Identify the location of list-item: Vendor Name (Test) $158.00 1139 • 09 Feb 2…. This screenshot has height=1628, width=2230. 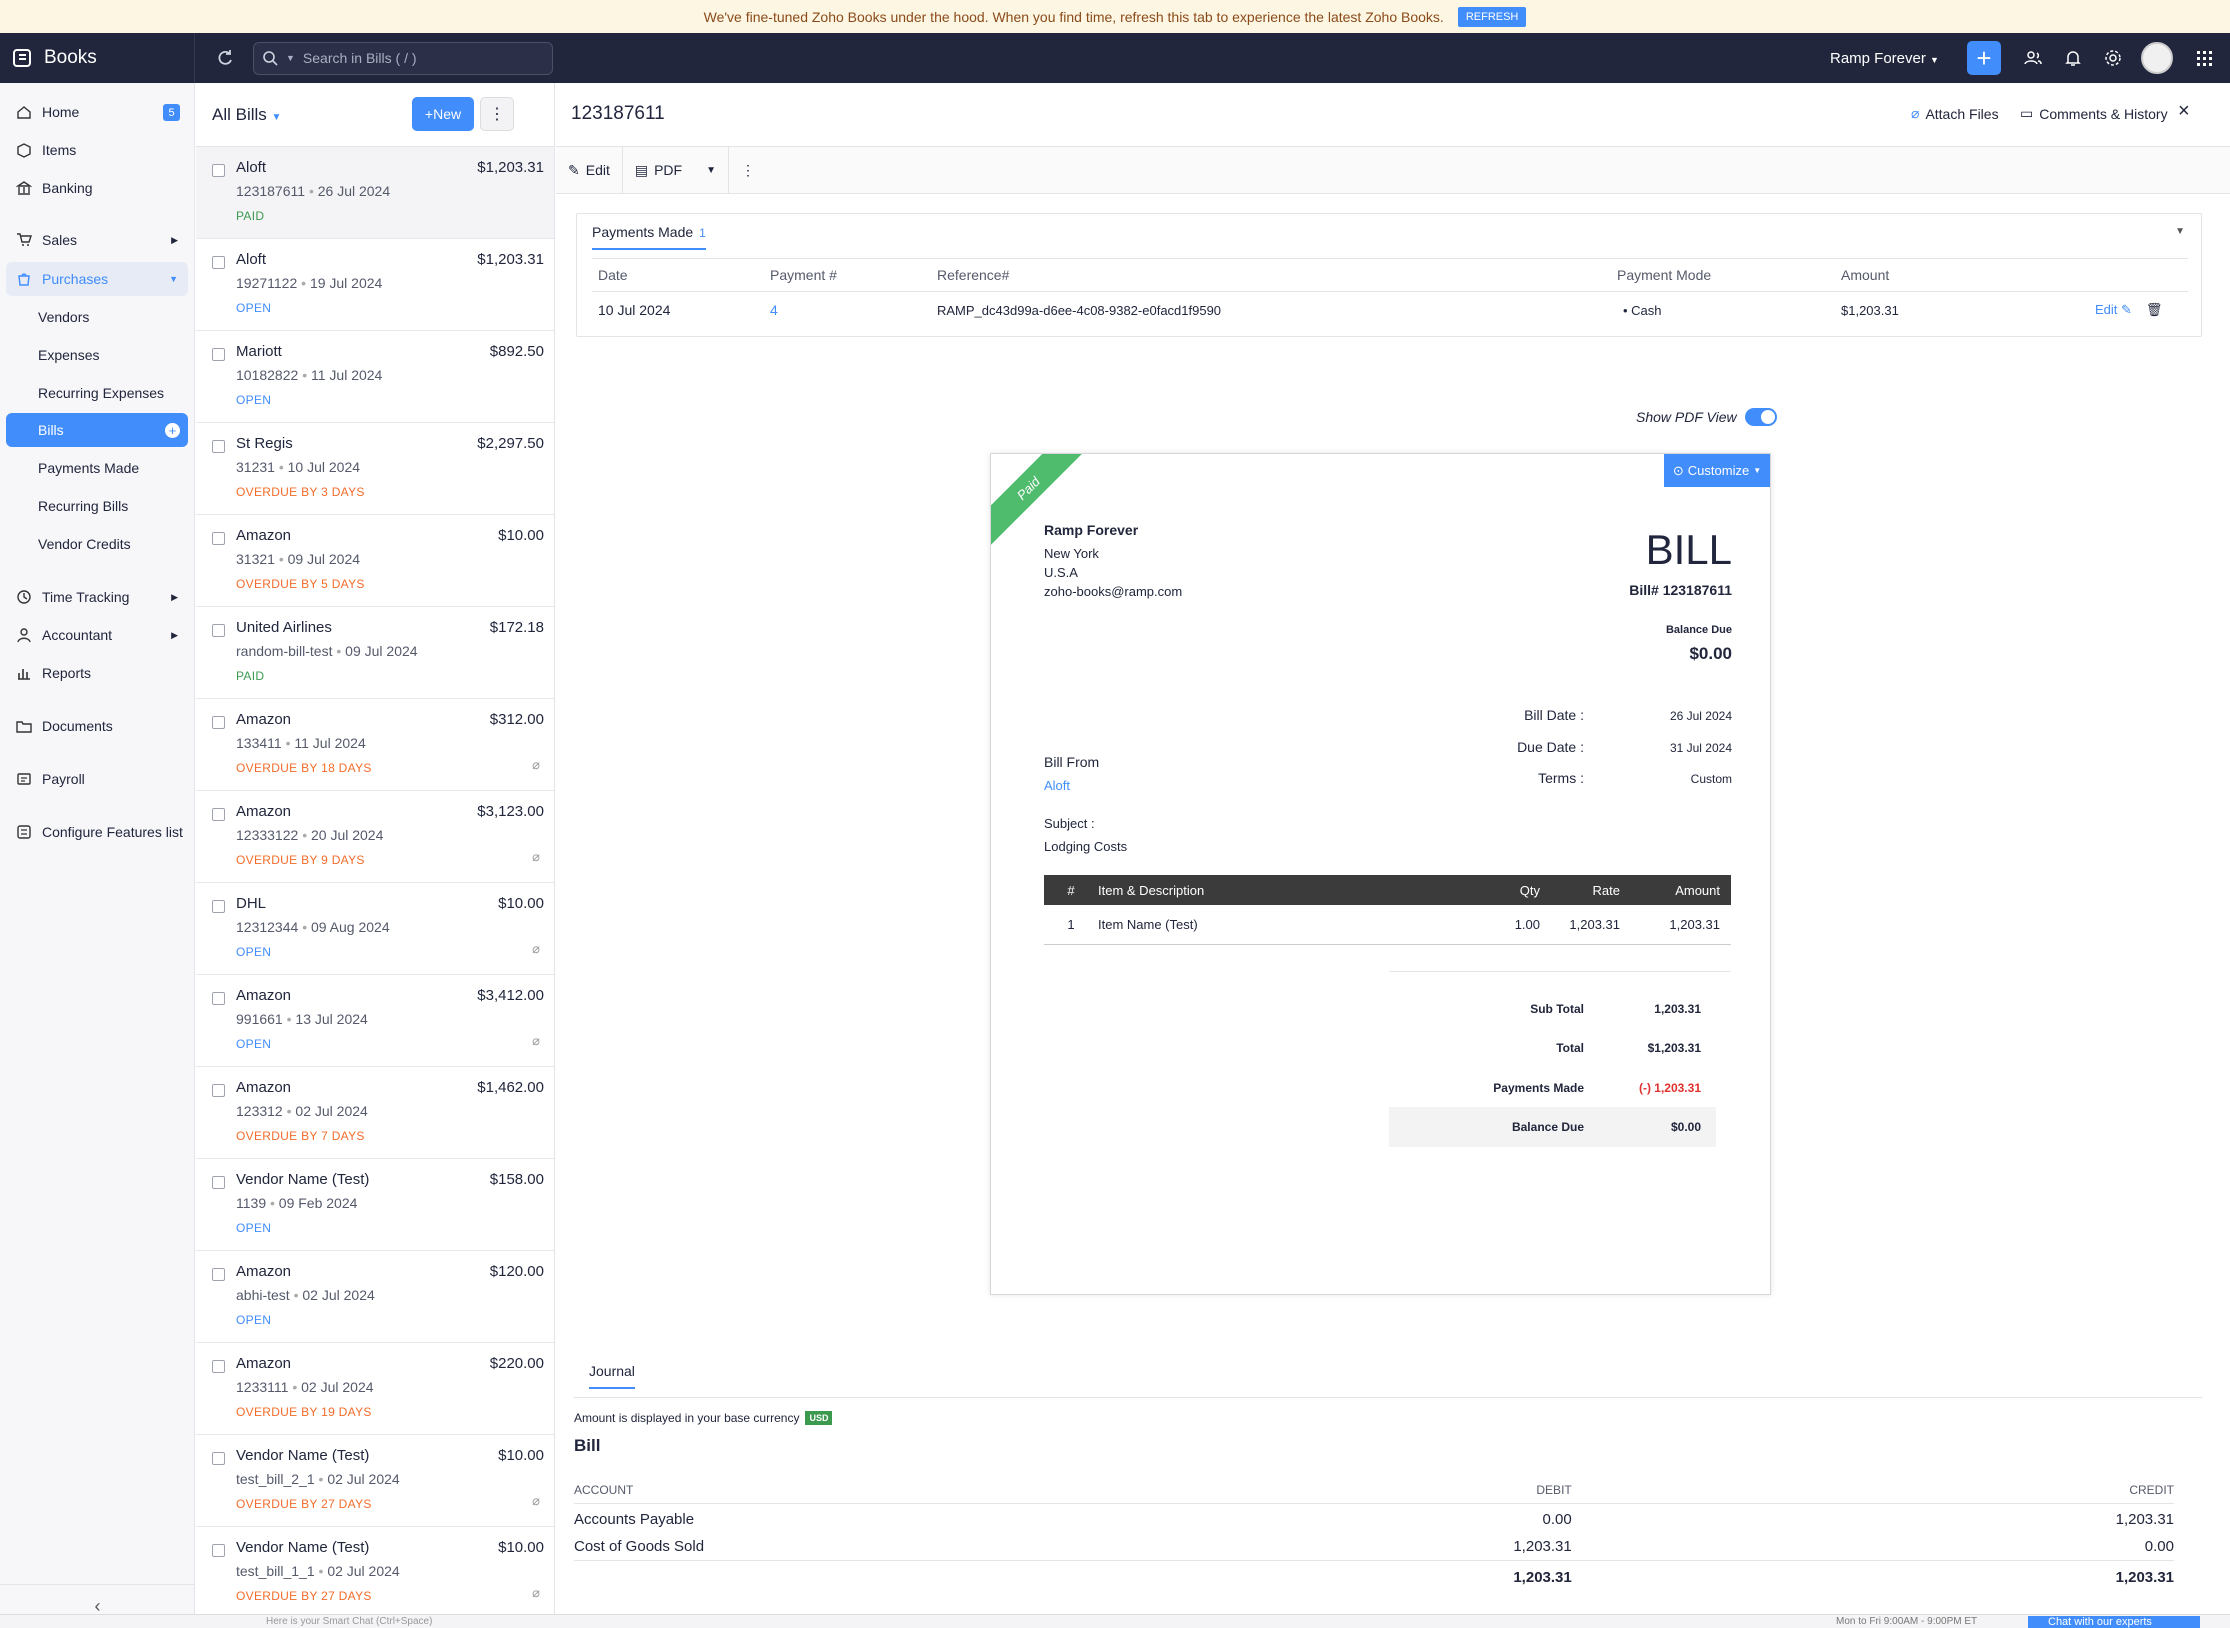
(375, 1205).